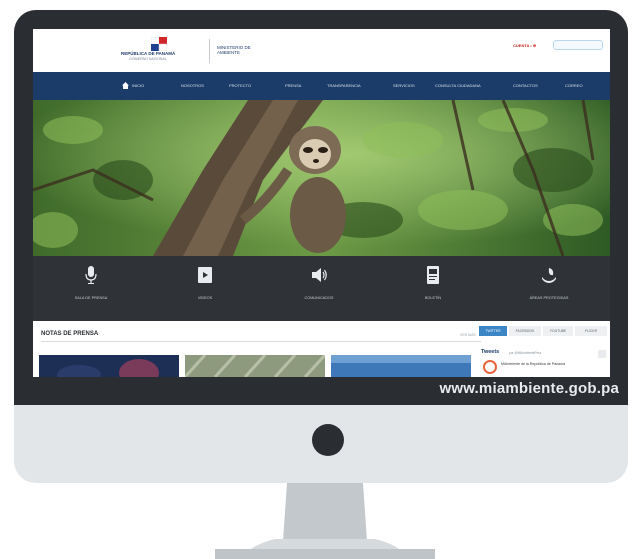 This screenshot has height=559, width=641. Describe the element at coordinates (261, 341) in the screenshot. I see `news-divider` at that location.